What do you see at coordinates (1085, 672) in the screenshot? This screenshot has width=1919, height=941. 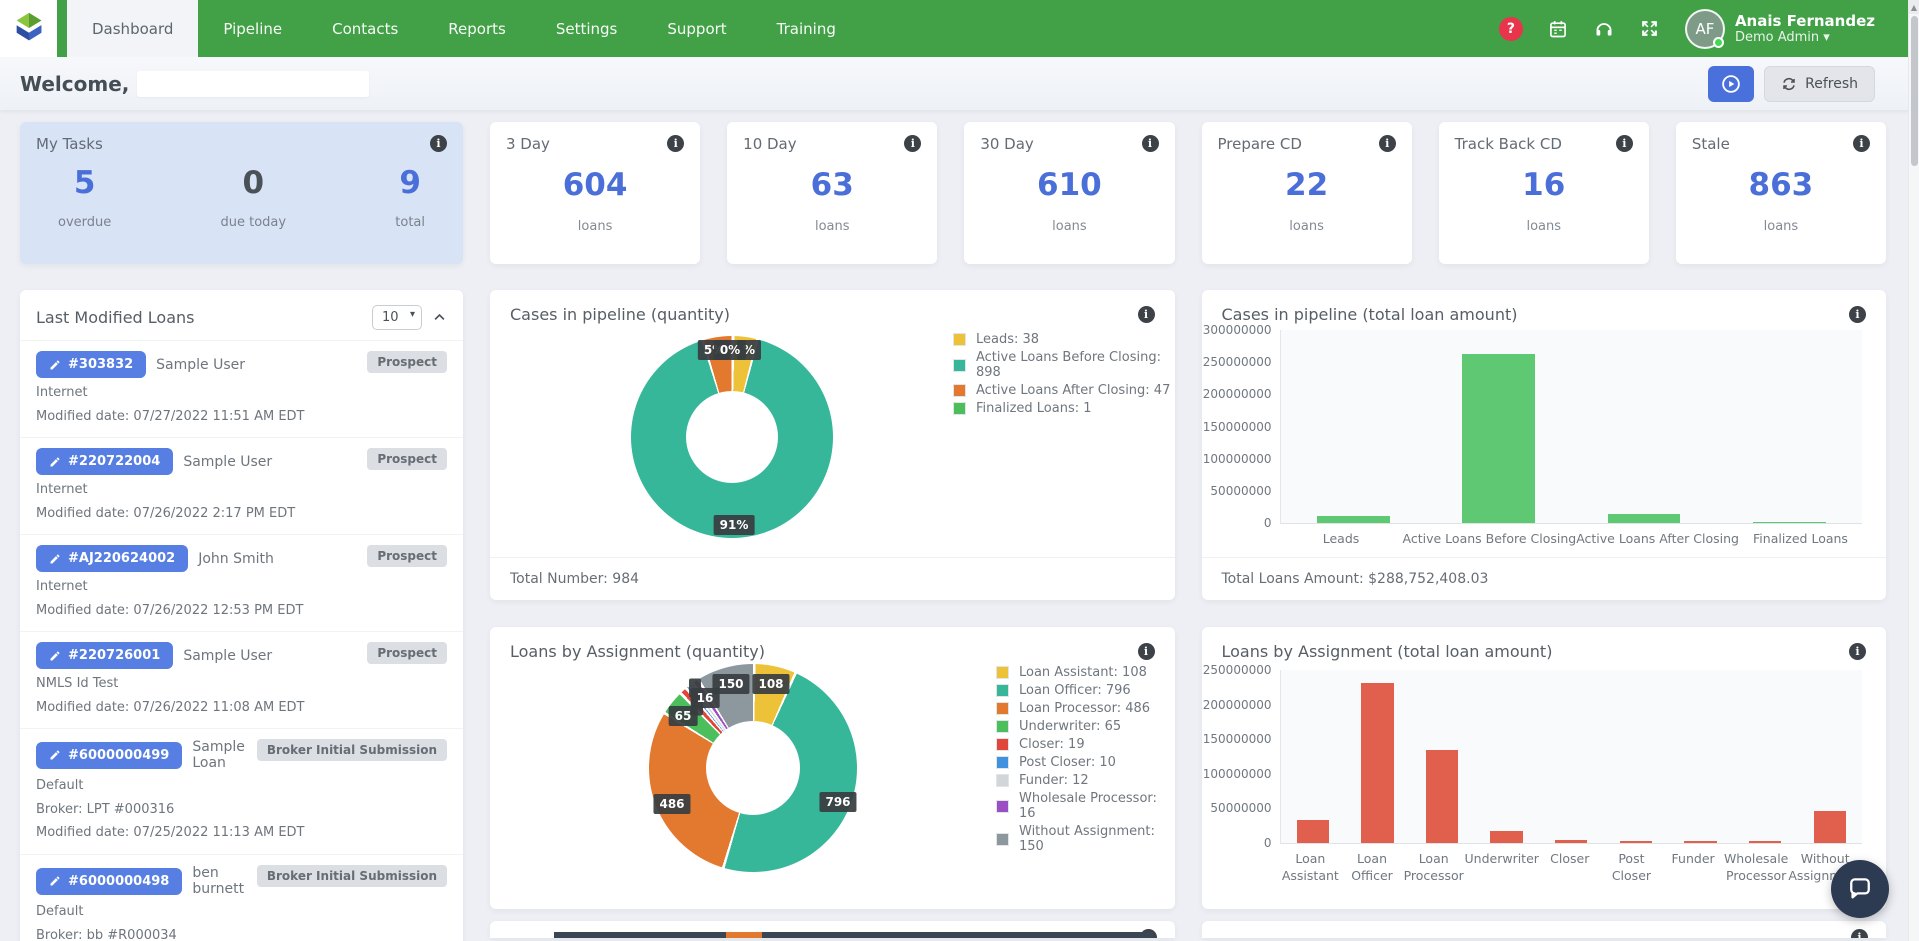 I see `legend-item-loan-assistant: Loan Assistant: 108` at bounding box center [1085, 672].